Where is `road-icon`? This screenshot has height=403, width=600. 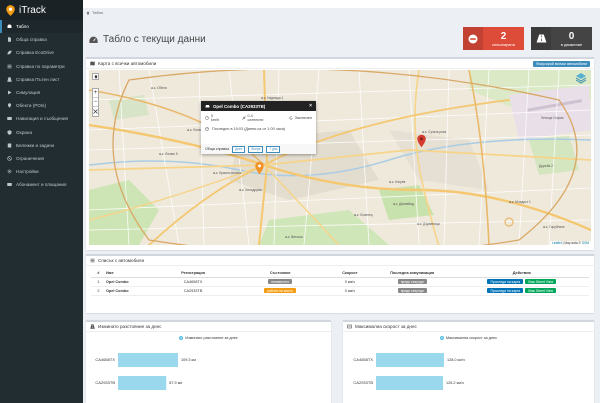 road-icon is located at coordinates (9, 79).